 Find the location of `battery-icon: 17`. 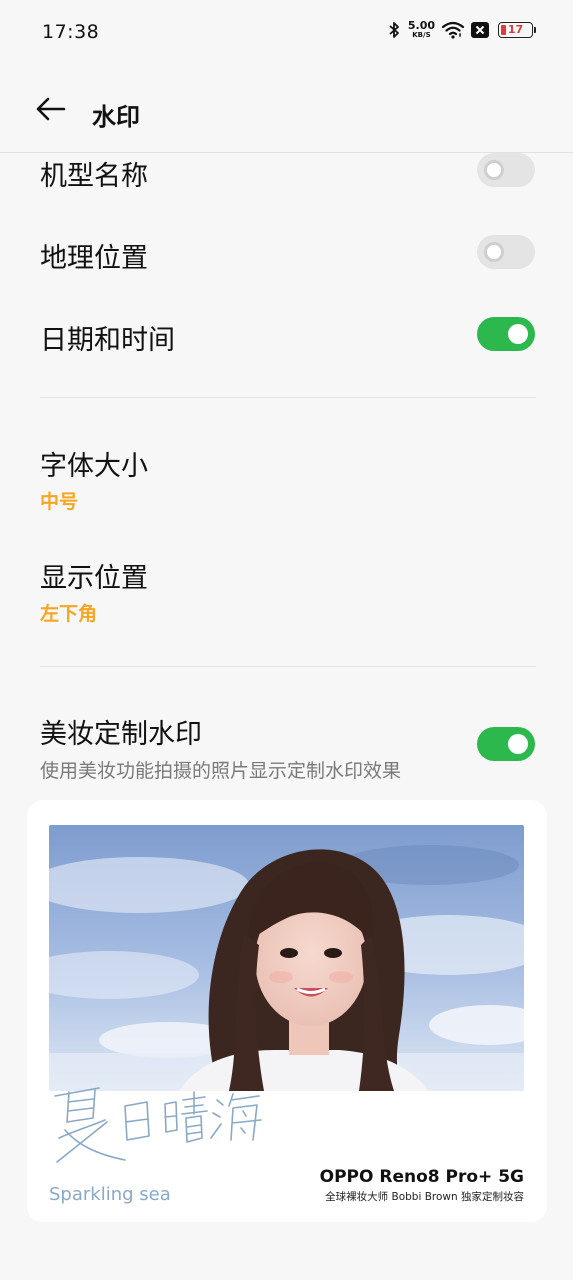

battery-icon: 17 is located at coordinates (517, 29).